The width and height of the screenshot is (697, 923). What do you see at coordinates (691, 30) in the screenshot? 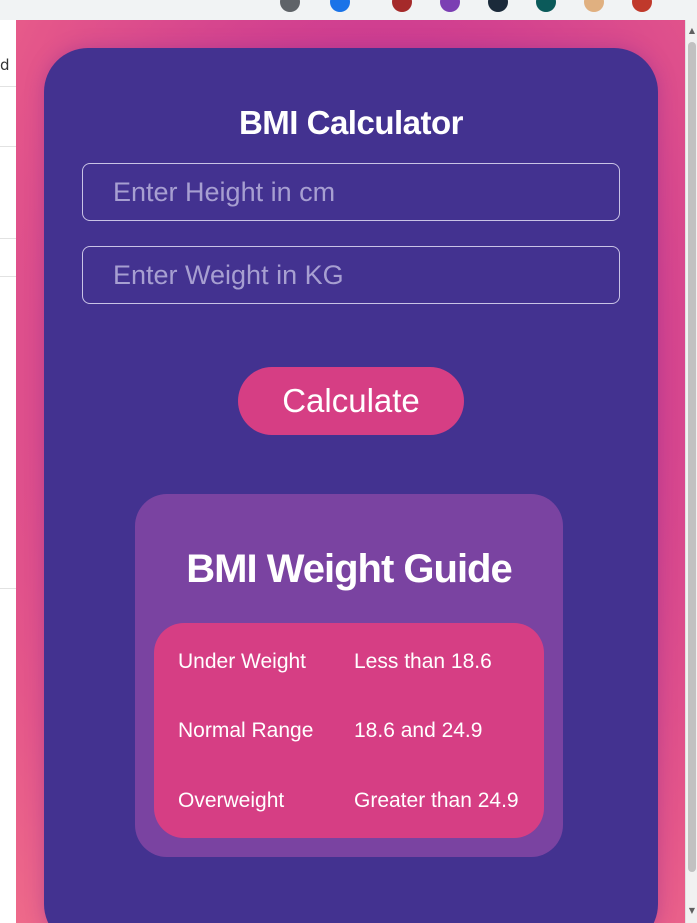
I see `scroll-up-arrow-icon: ▲` at bounding box center [691, 30].